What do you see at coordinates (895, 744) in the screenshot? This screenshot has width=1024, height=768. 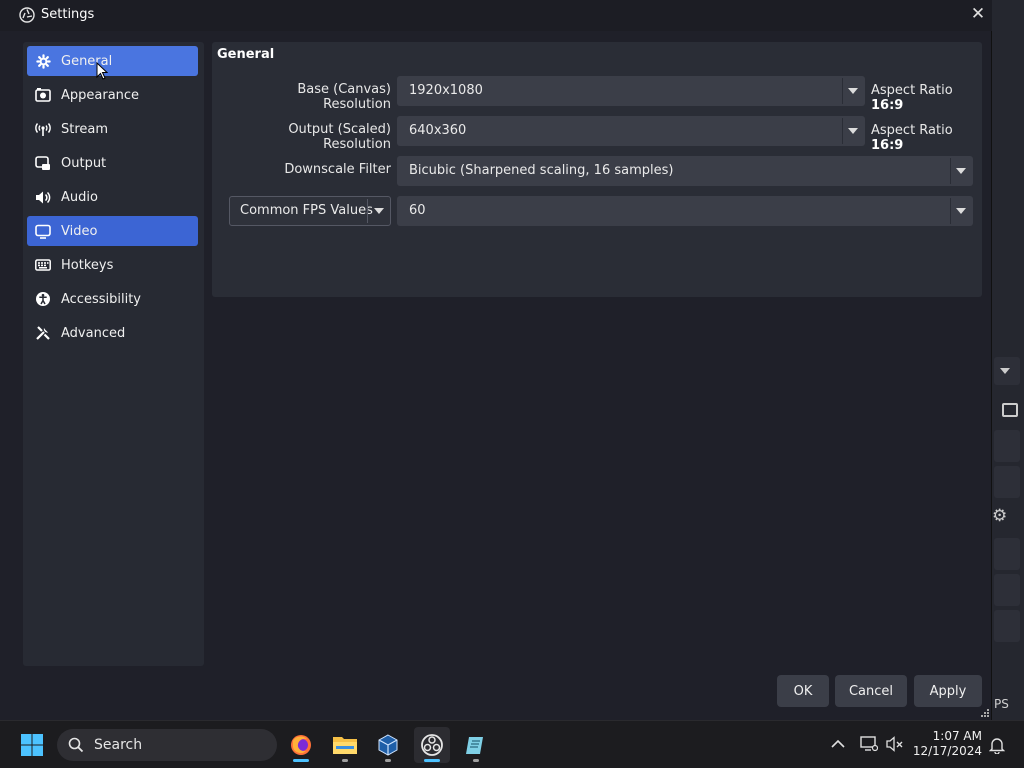 I see `volume-muted-icon` at bounding box center [895, 744].